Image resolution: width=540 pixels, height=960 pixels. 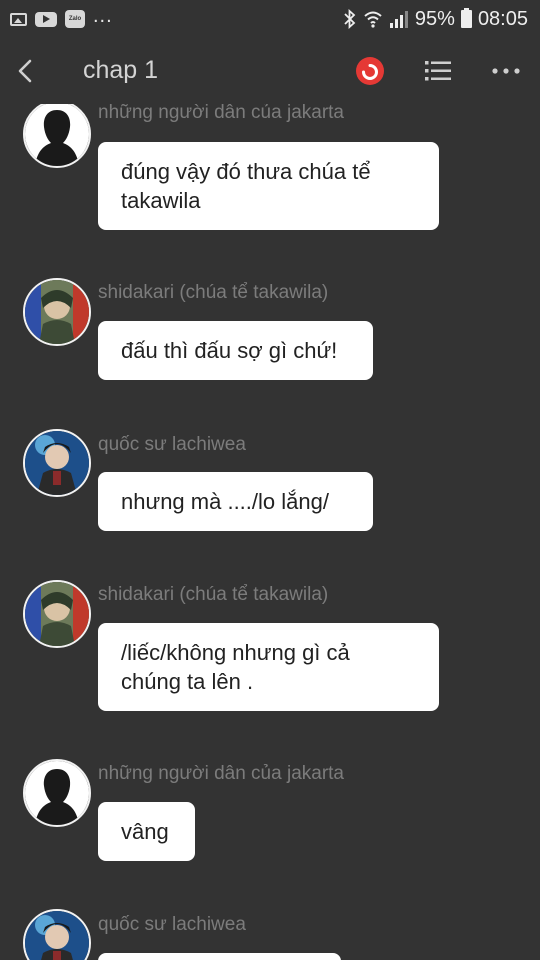 I want to click on bluetooth-icon, so click(x=350, y=19).